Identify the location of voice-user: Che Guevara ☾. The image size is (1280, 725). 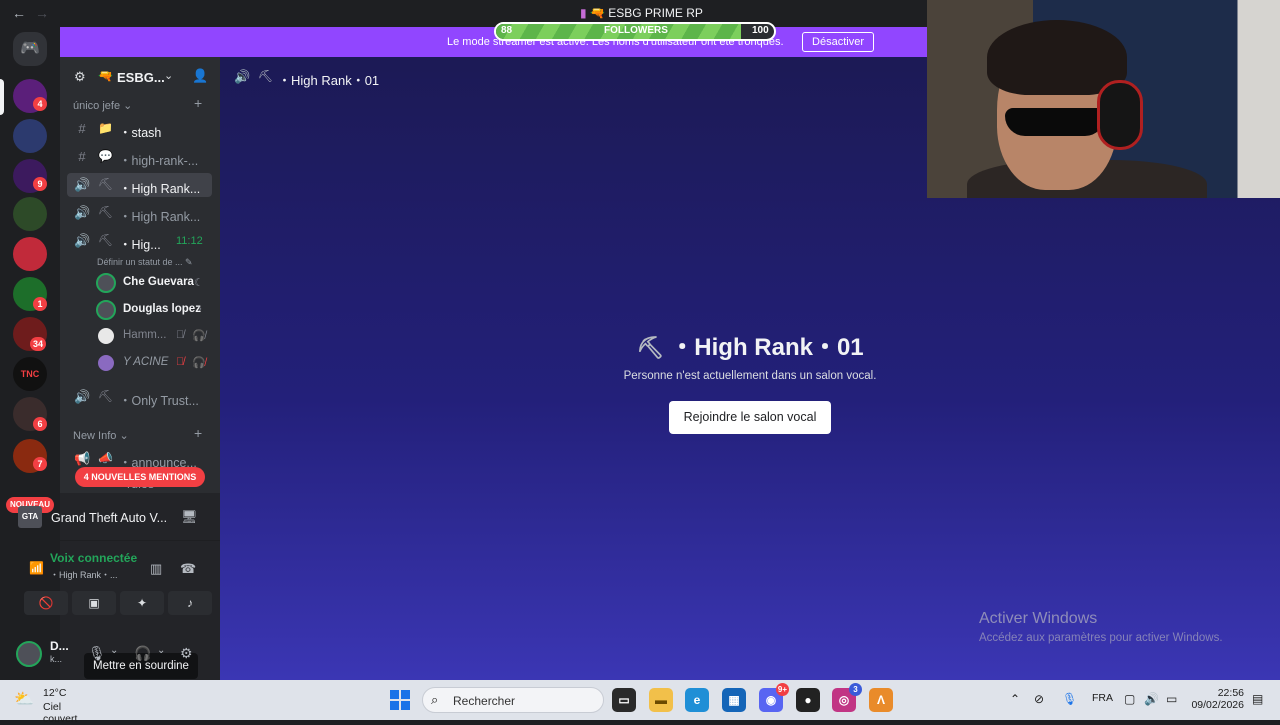
(156, 283).